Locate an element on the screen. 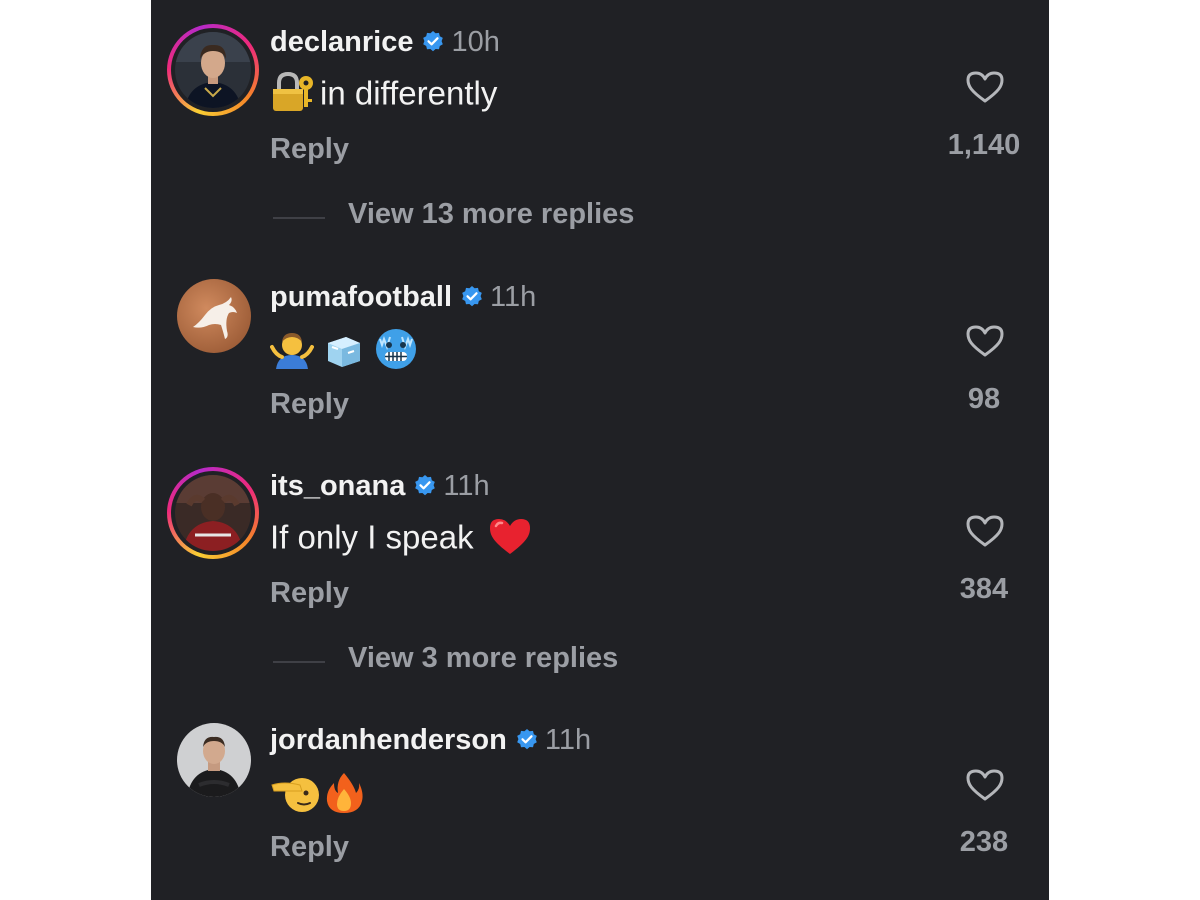 This screenshot has width=1200, height=900. username: its_onana is located at coordinates (337, 486).